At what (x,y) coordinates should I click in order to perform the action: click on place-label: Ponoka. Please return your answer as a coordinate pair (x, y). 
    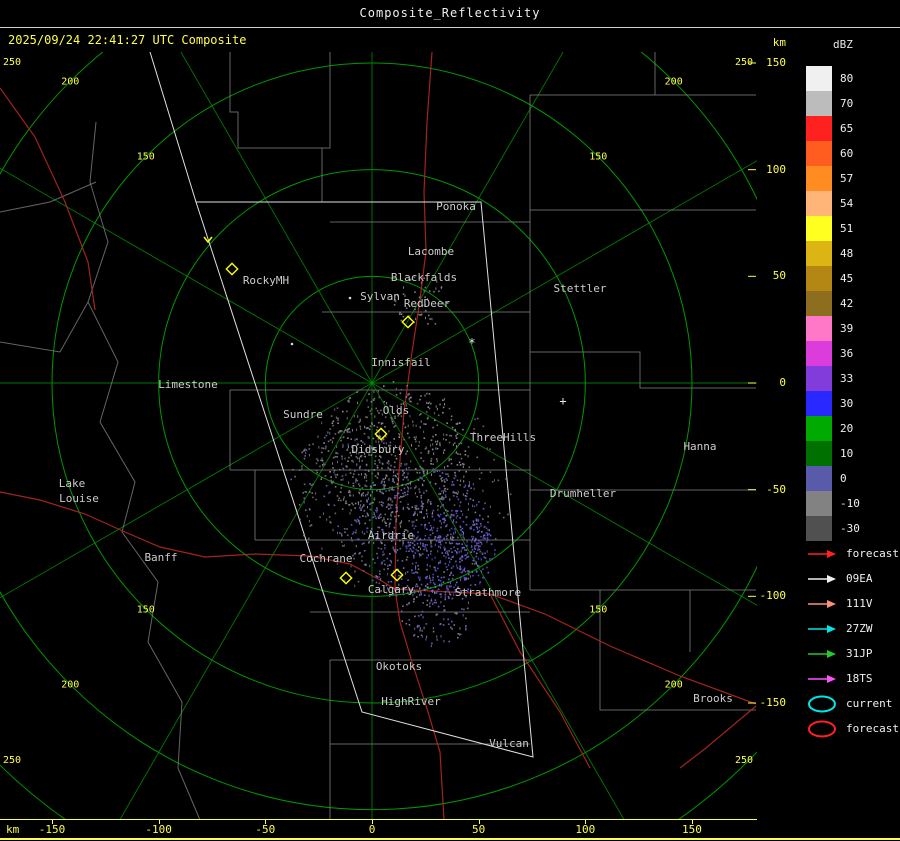
    Looking at the image, I should click on (456, 206).